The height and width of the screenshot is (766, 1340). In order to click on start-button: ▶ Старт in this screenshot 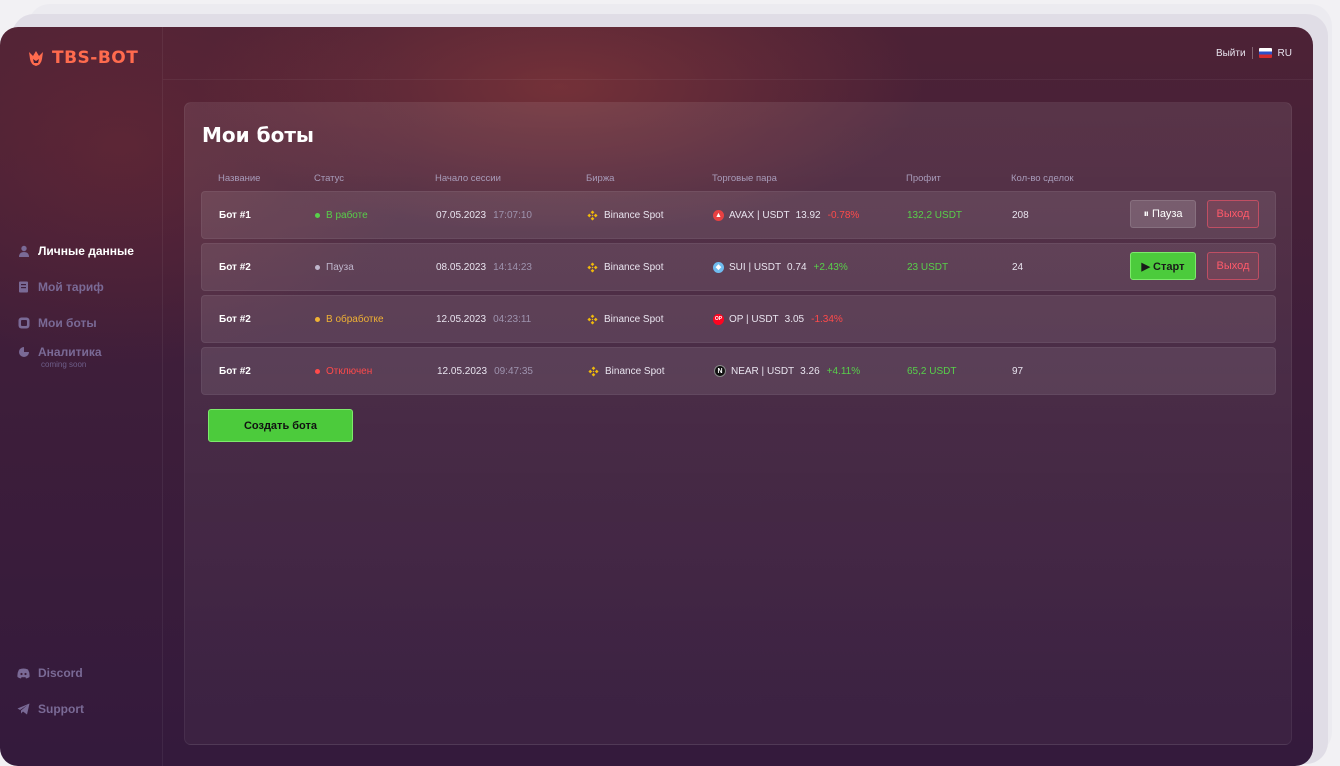, I will do `click(1163, 266)`.